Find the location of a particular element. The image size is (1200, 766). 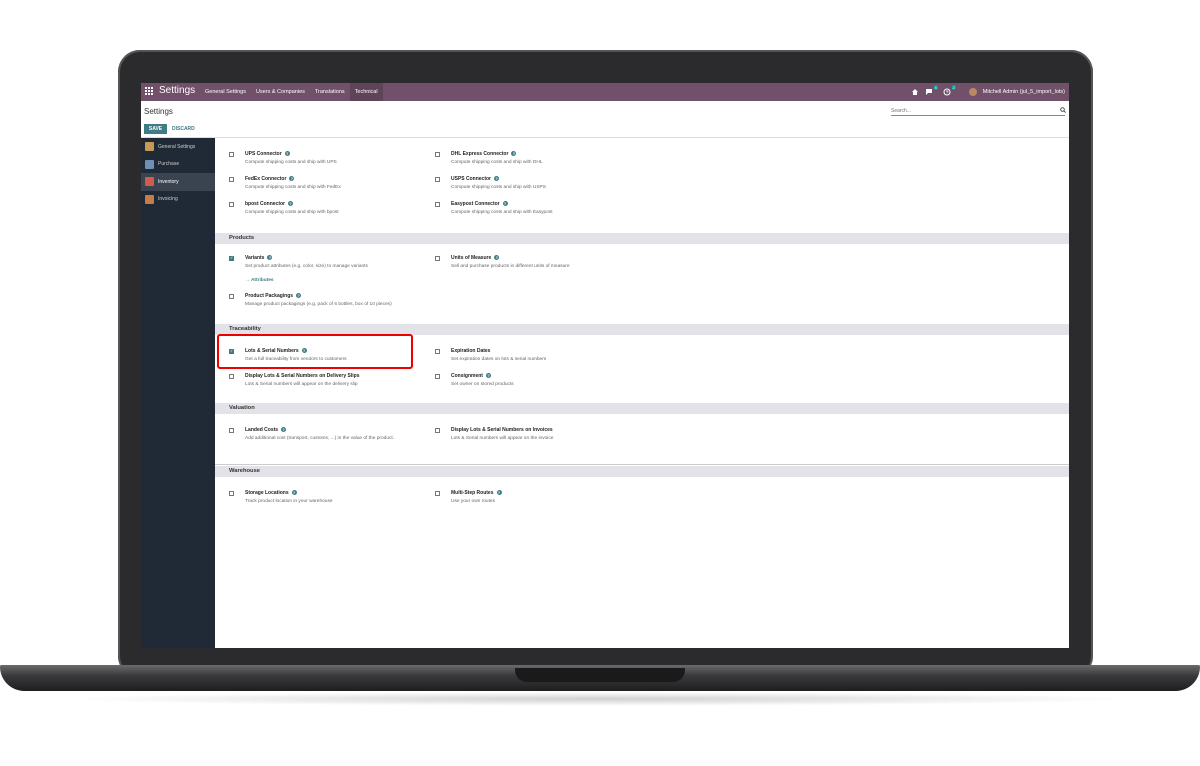

laptop-notch is located at coordinates (600, 675).